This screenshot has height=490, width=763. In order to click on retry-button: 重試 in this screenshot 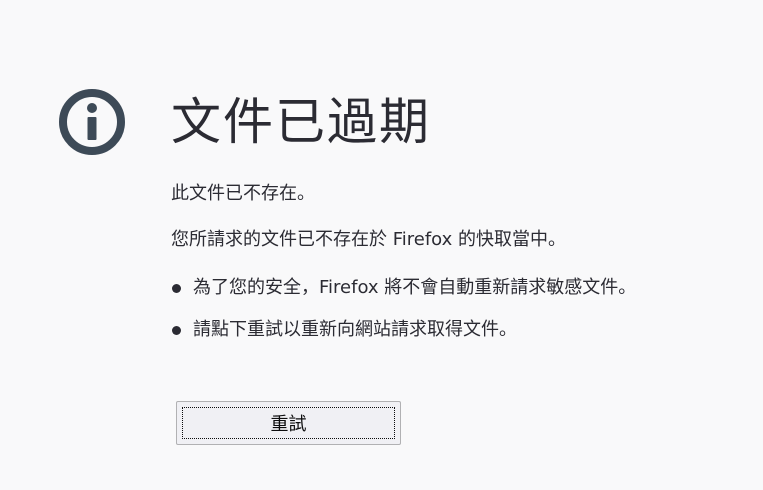, I will do `click(288, 423)`.